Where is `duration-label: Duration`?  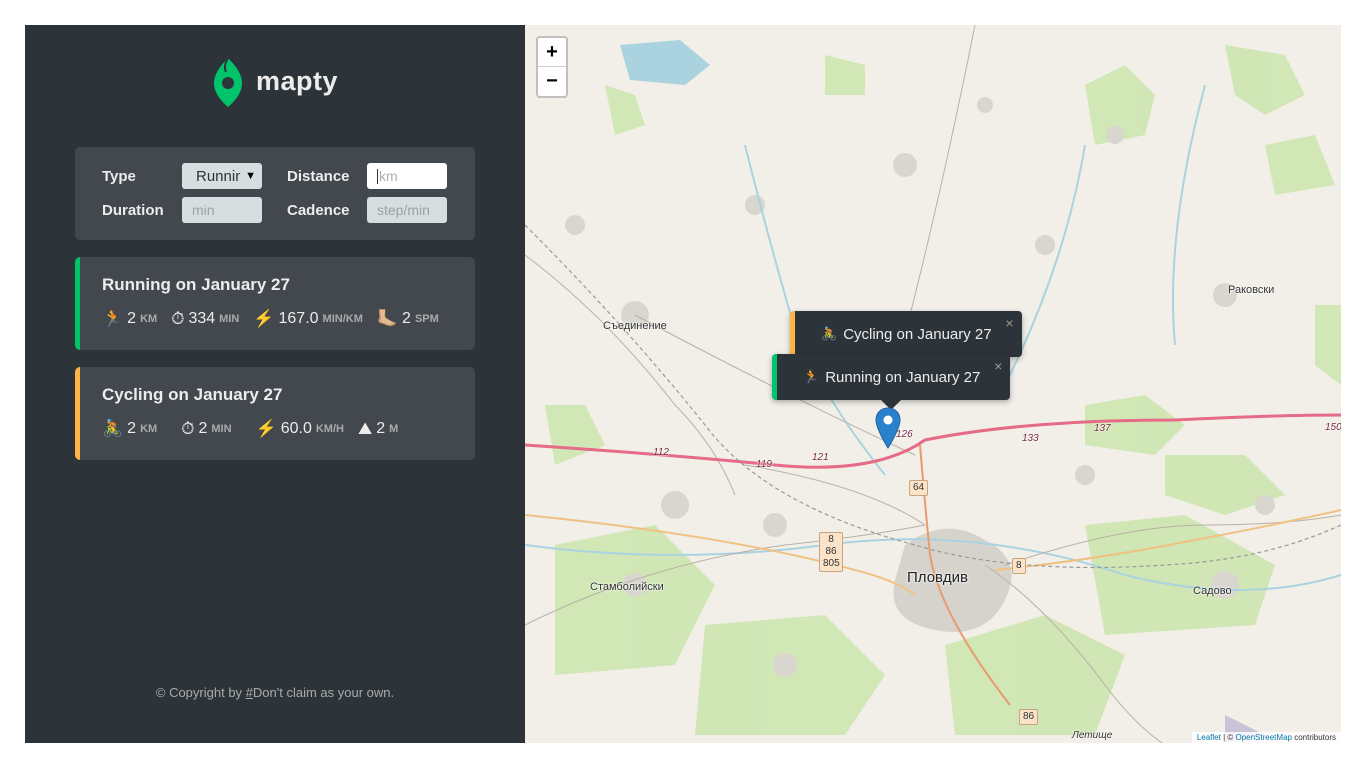 duration-label: Duration is located at coordinates (133, 210).